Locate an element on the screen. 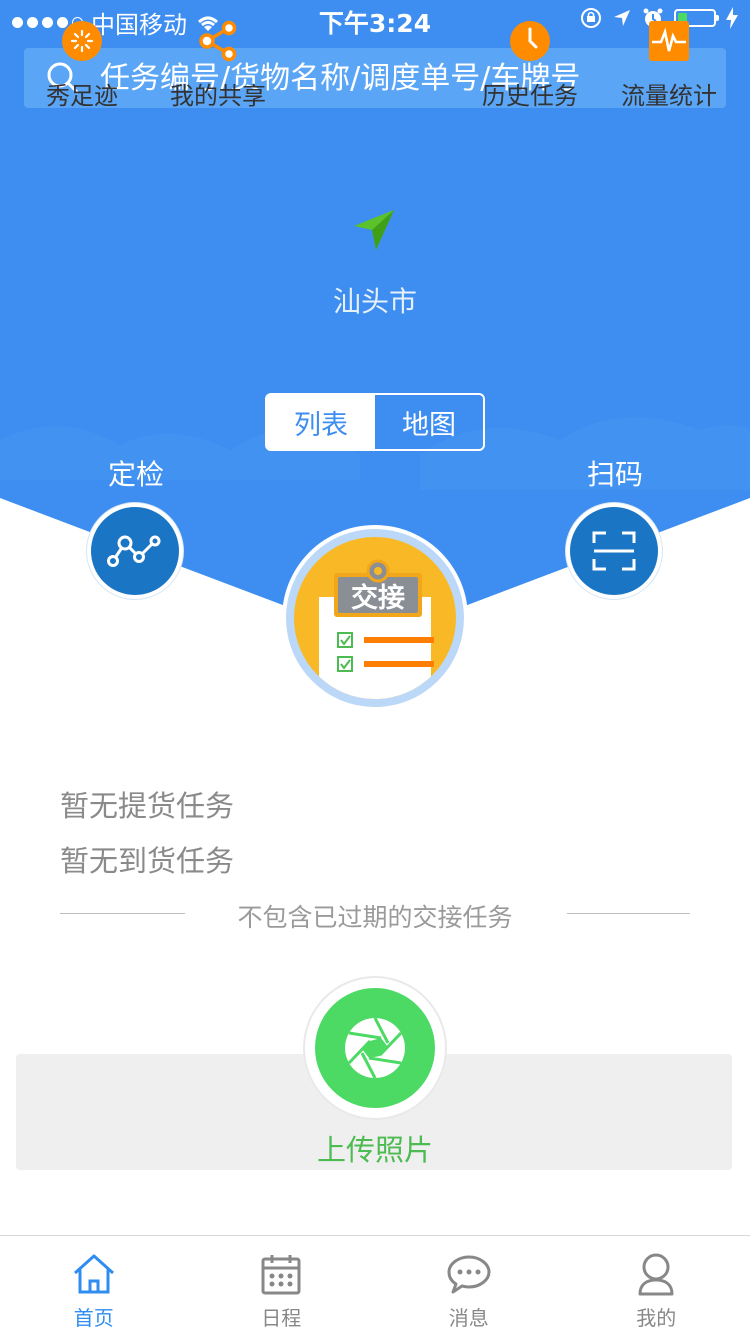 This screenshot has height=1335, width=750. handover-button: 交接 is located at coordinates (375, 618).